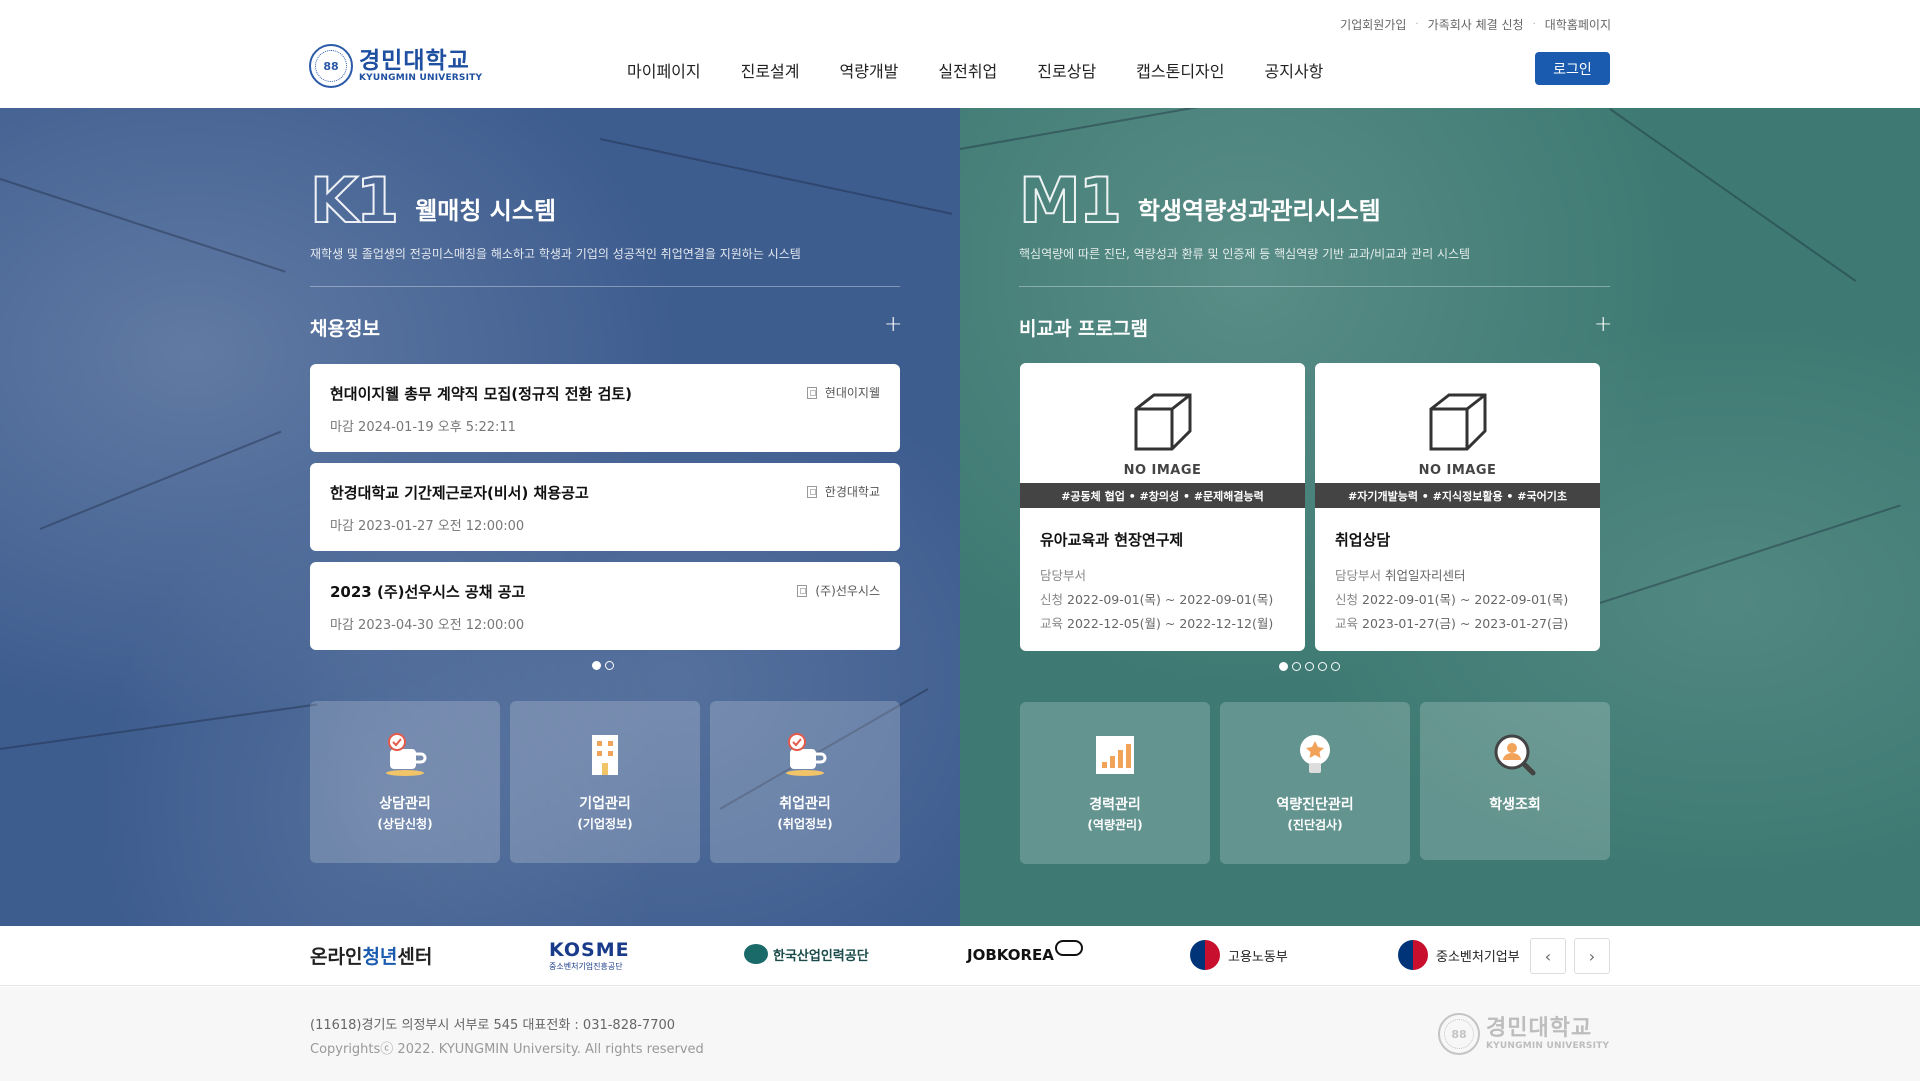 This screenshot has height=1081, width=1920. What do you see at coordinates (605, 804) in the screenshot?
I see `tile-label: 기업관리` at bounding box center [605, 804].